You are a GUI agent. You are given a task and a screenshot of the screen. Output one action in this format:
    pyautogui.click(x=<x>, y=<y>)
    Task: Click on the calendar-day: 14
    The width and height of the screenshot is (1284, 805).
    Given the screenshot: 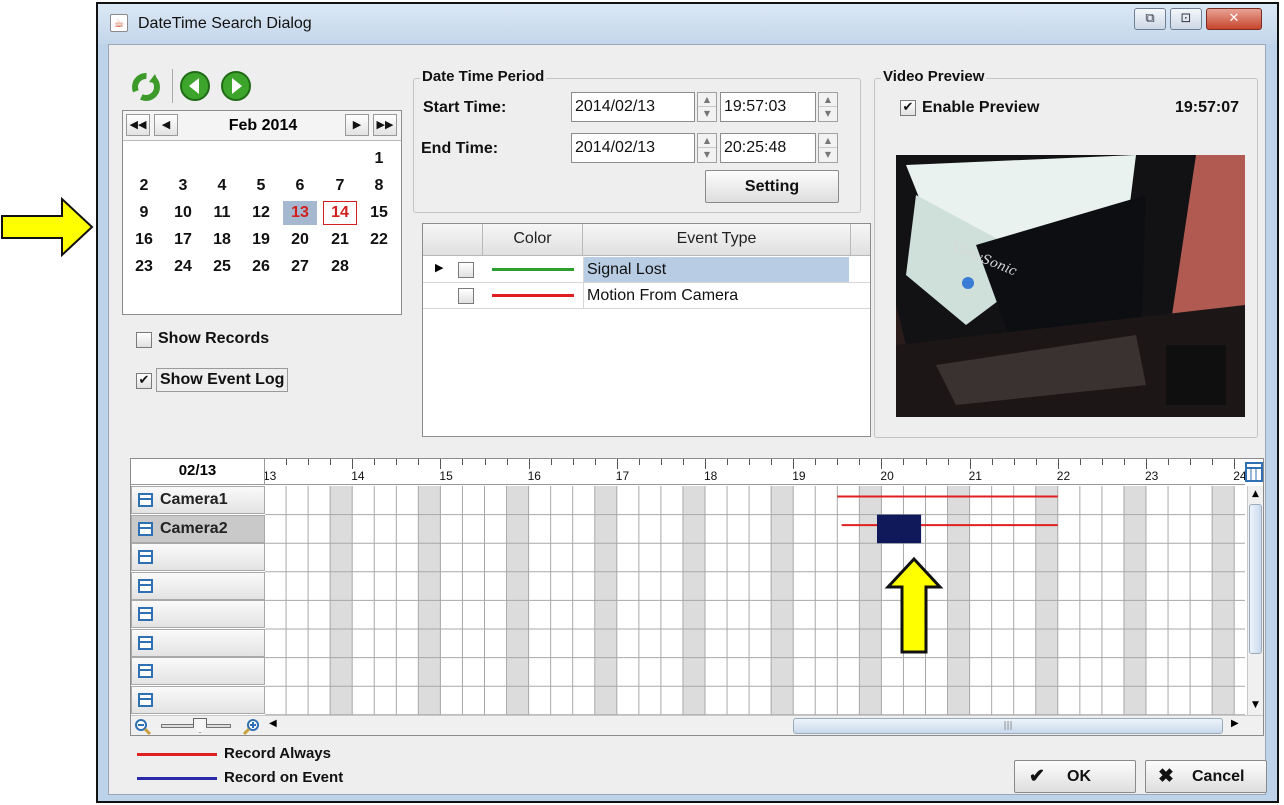 What is the action you would take?
    pyautogui.click(x=340, y=213)
    